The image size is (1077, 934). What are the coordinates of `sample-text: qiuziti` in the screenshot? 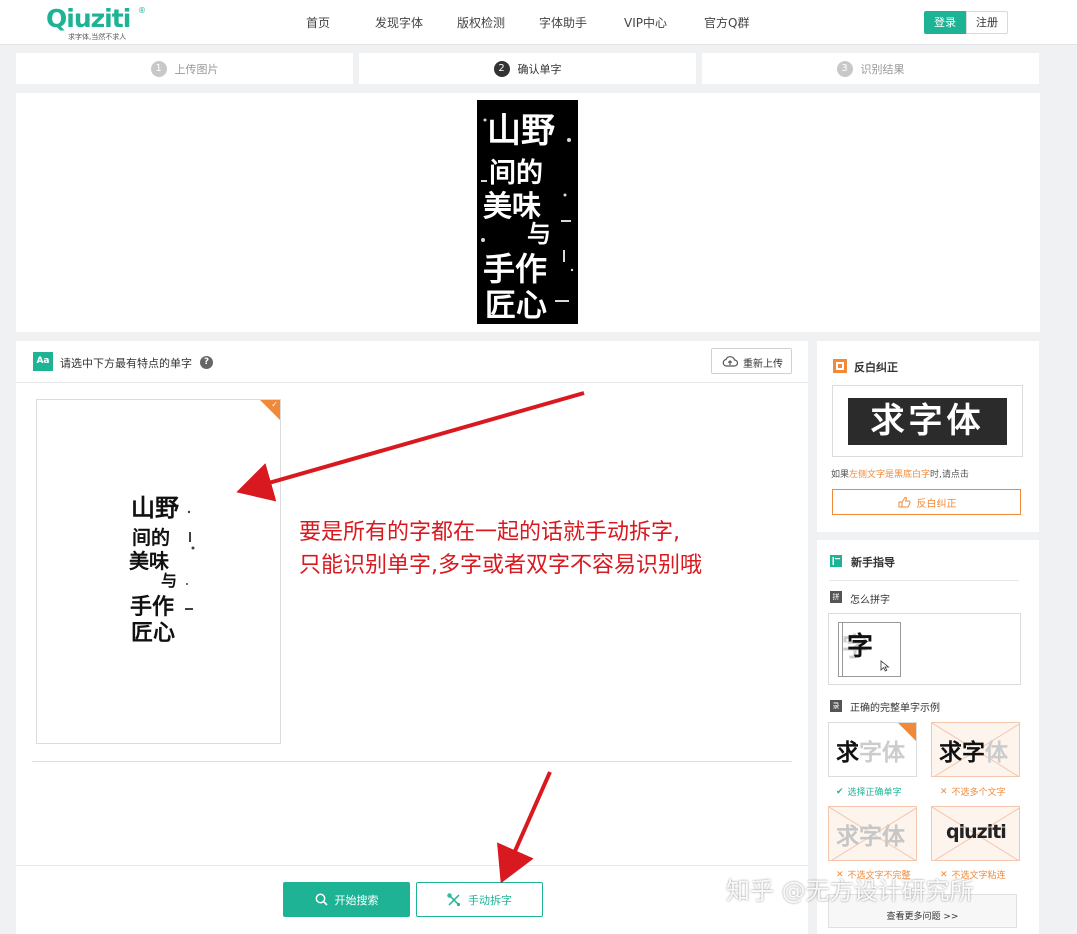 It's located at (976, 832).